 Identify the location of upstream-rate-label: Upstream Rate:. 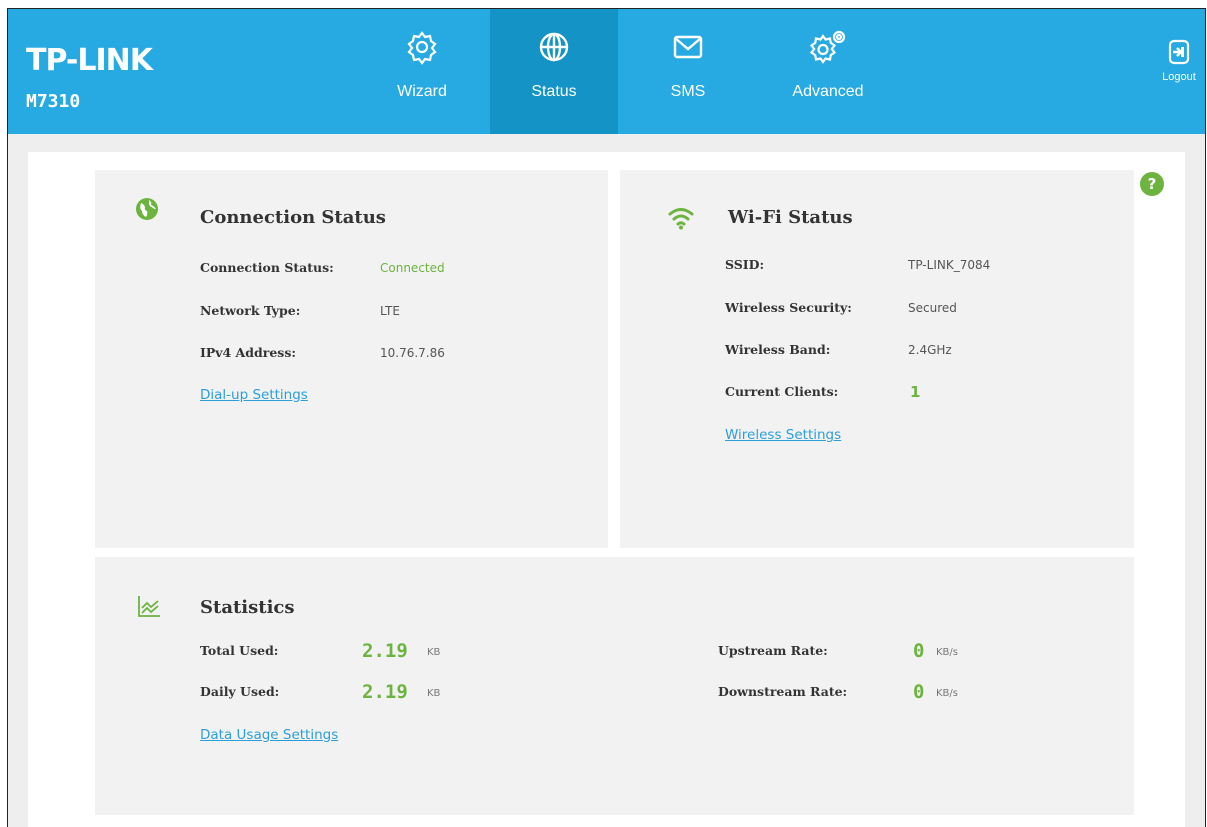
(773, 650).